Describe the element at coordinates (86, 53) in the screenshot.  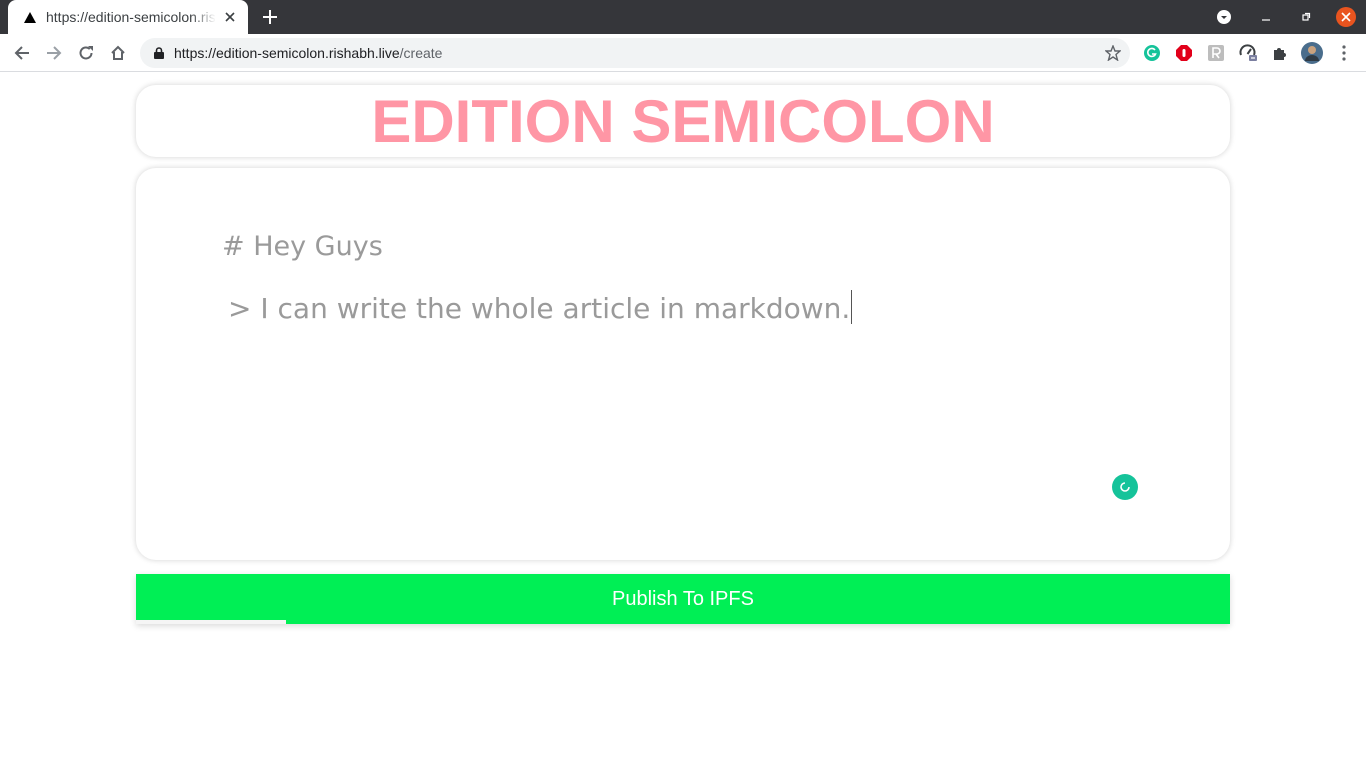
I see `reload-icon` at that location.